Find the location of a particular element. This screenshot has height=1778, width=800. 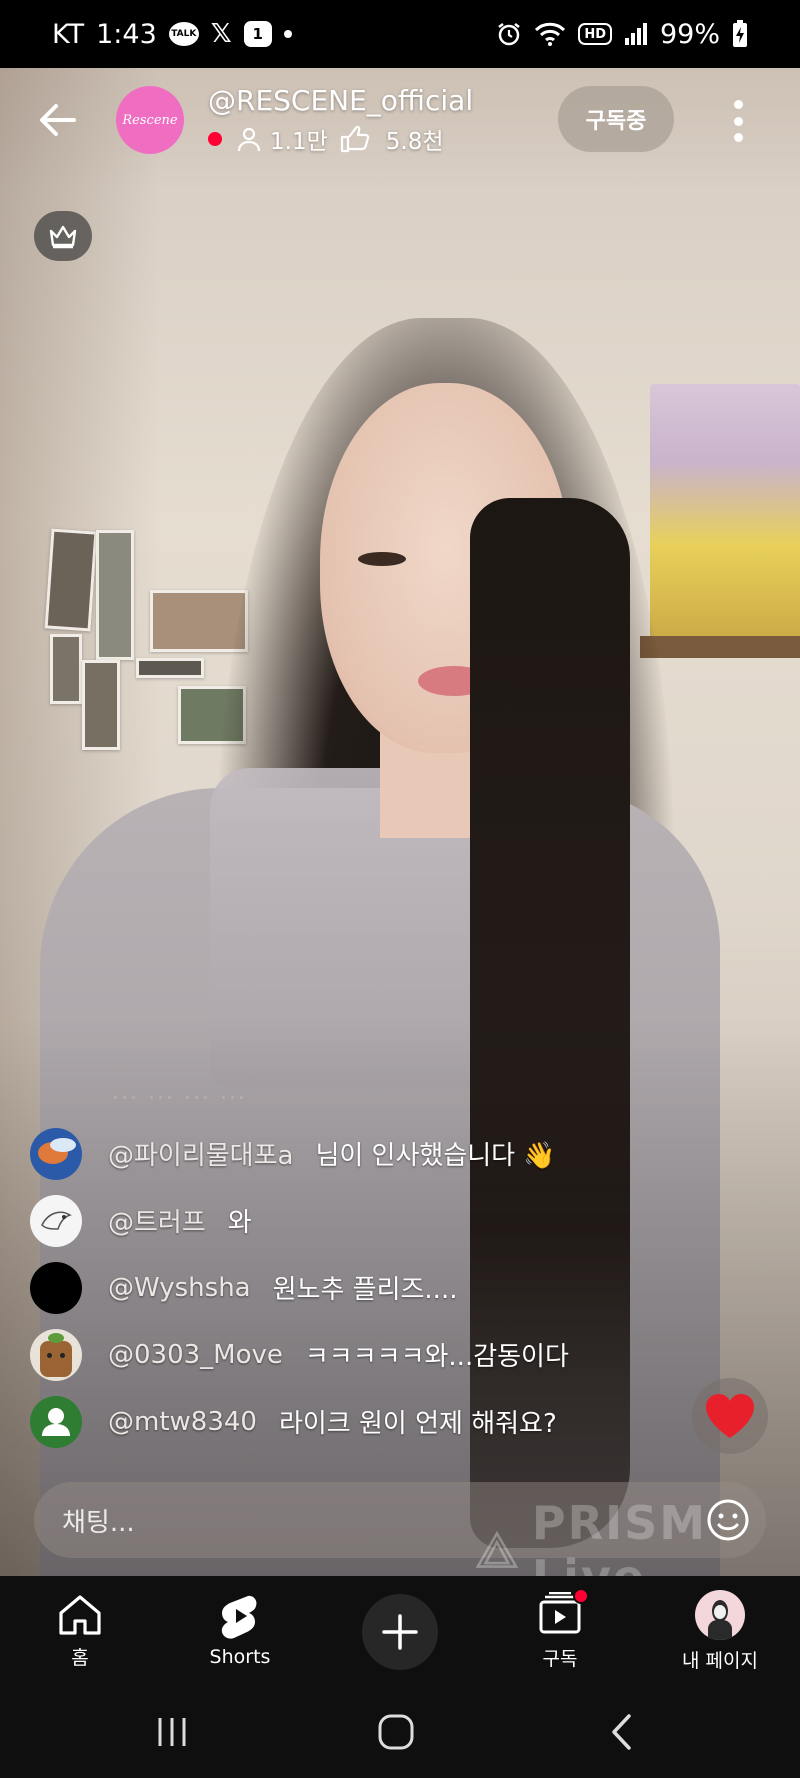

chat-username: @트러프 is located at coordinates (157, 1220).